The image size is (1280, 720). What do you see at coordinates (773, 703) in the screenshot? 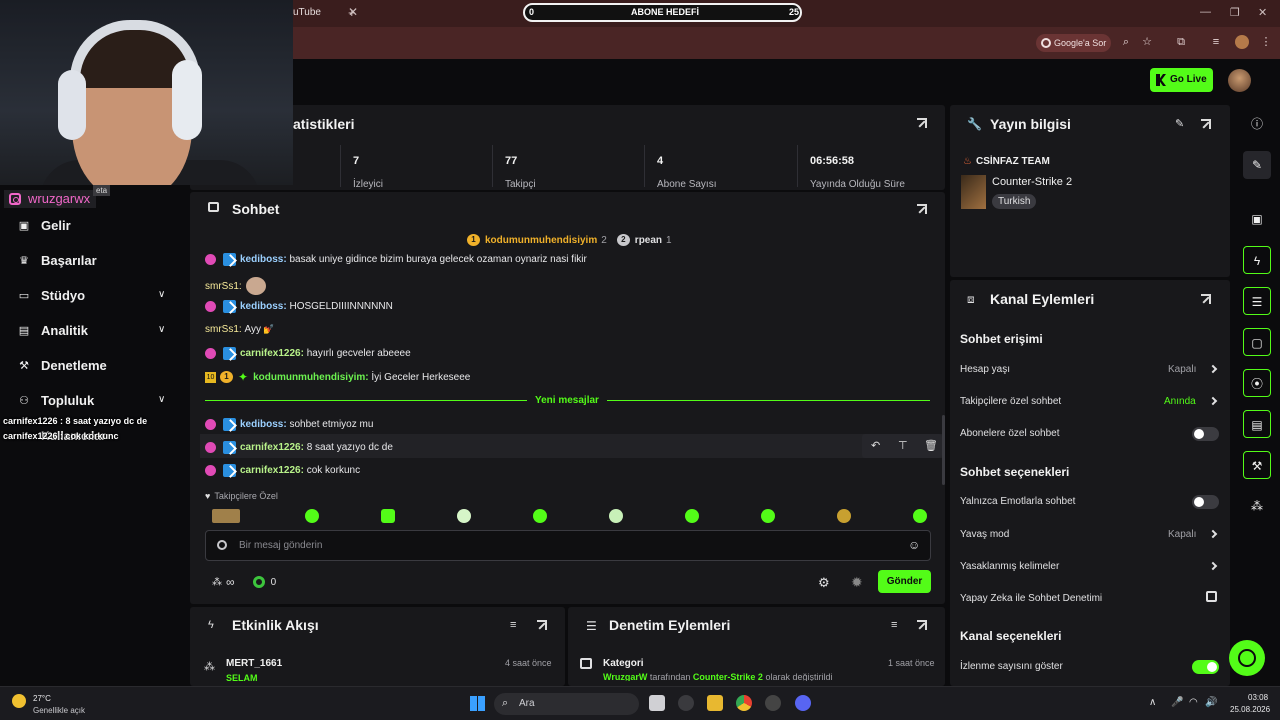
I see `steam-icon` at bounding box center [773, 703].